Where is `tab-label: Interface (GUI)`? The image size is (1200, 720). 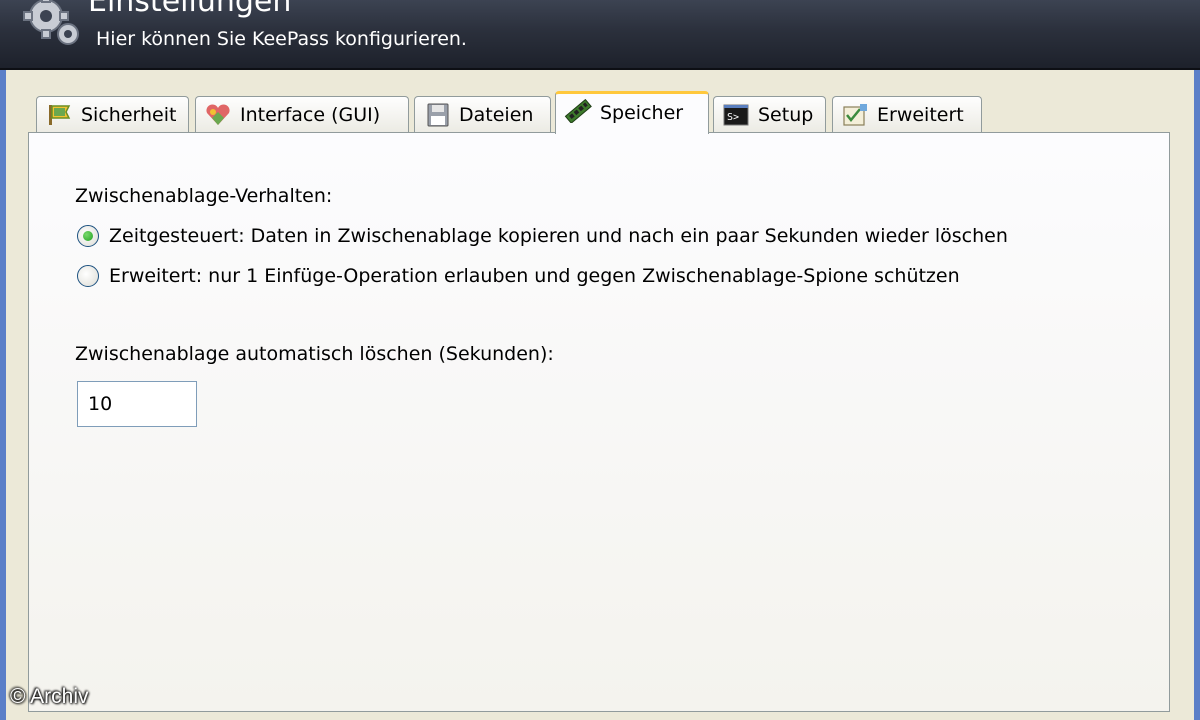
tab-label: Interface (GUI) is located at coordinates (310, 115).